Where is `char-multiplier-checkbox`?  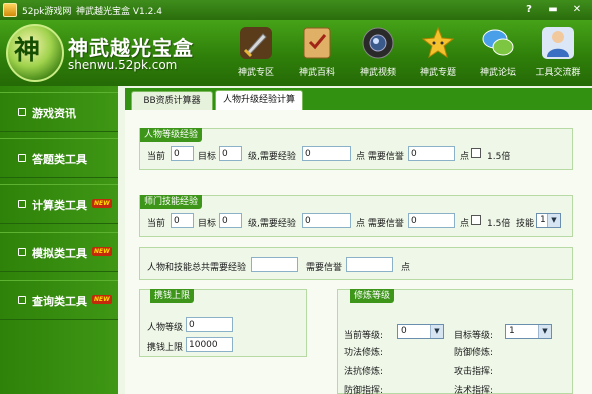 char-multiplier-checkbox is located at coordinates (476, 153).